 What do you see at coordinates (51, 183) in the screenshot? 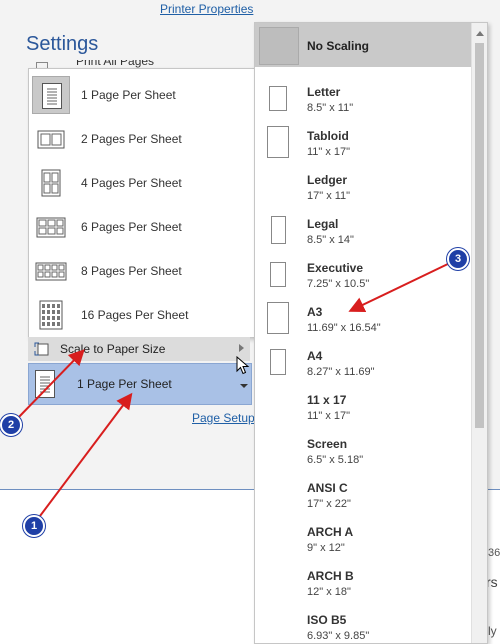
I see `four-pages-icon` at bounding box center [51, 183].